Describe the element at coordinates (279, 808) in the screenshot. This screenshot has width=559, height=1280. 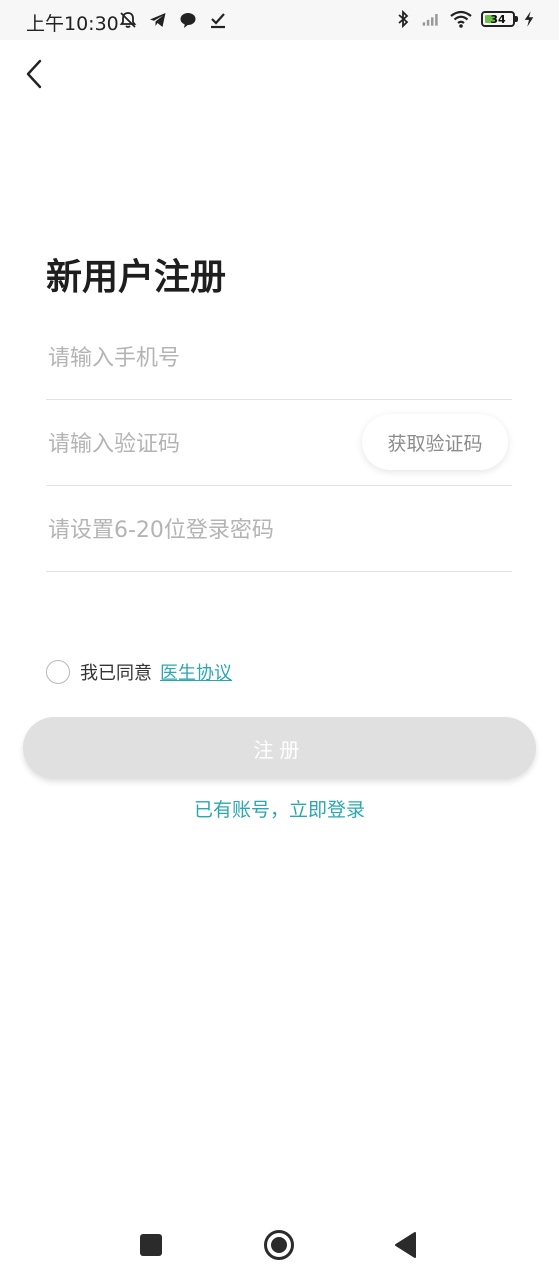
I see `login-link: 已有账号，立即登录` at that location.